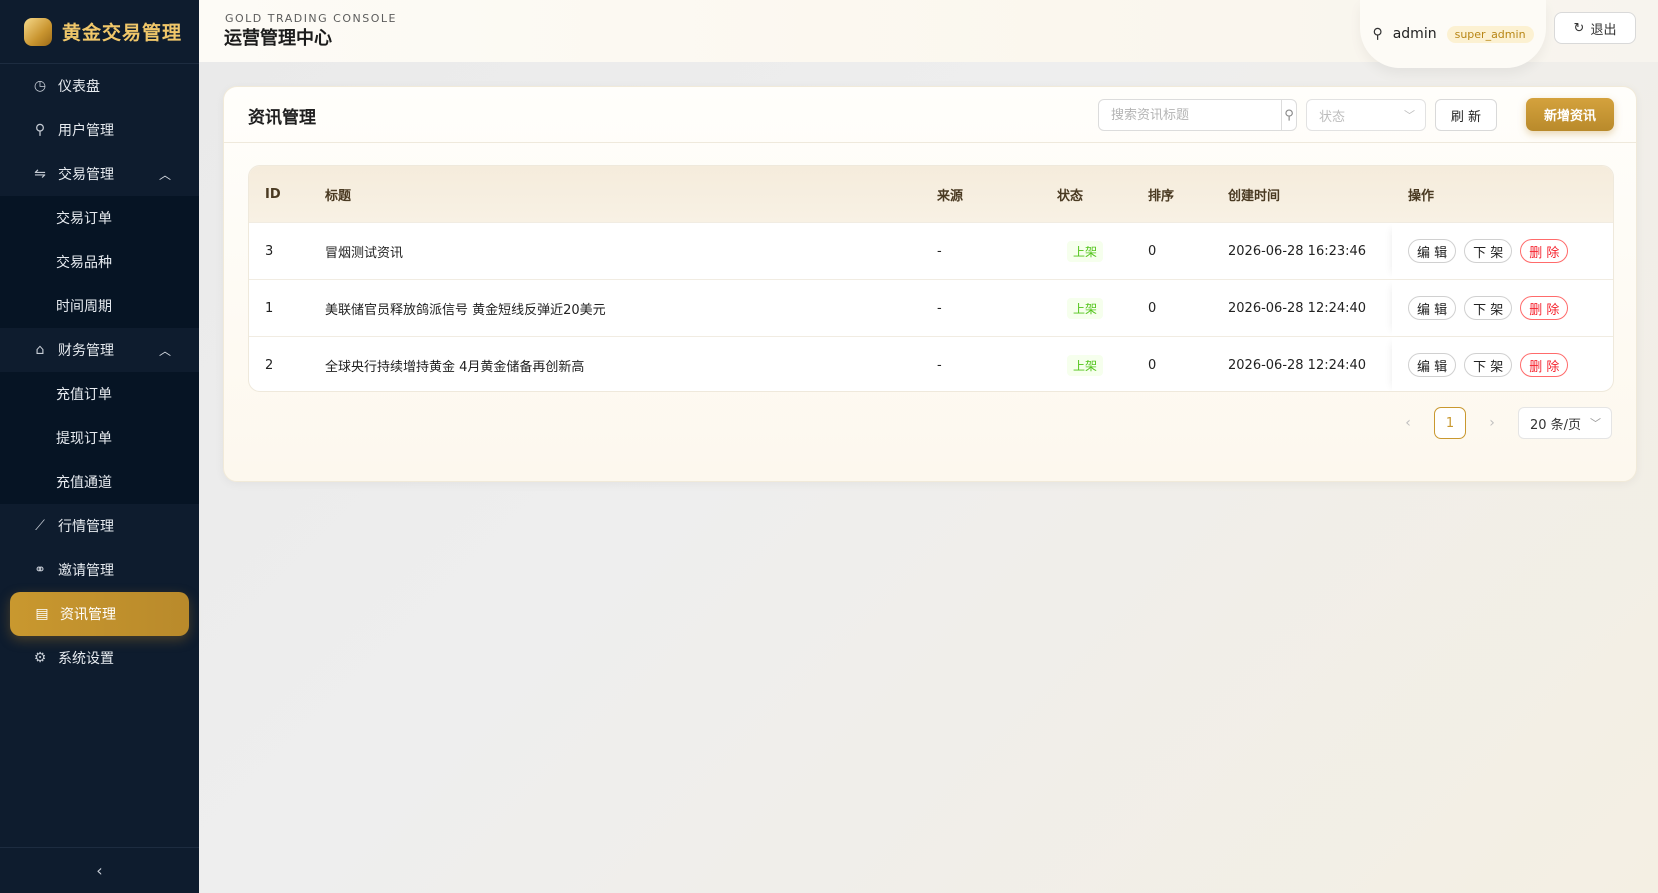  What do you see at coordinates (338, 196) in the screenshot?
I see `col-header-title: 标题` at bounding box center [338, 196].